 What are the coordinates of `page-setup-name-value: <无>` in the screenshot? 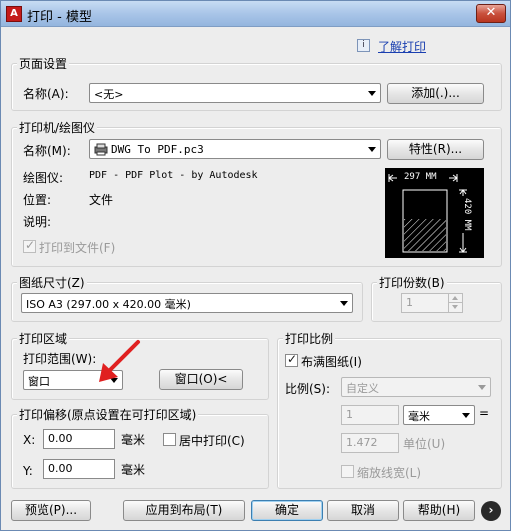 It's located at (109, 94).